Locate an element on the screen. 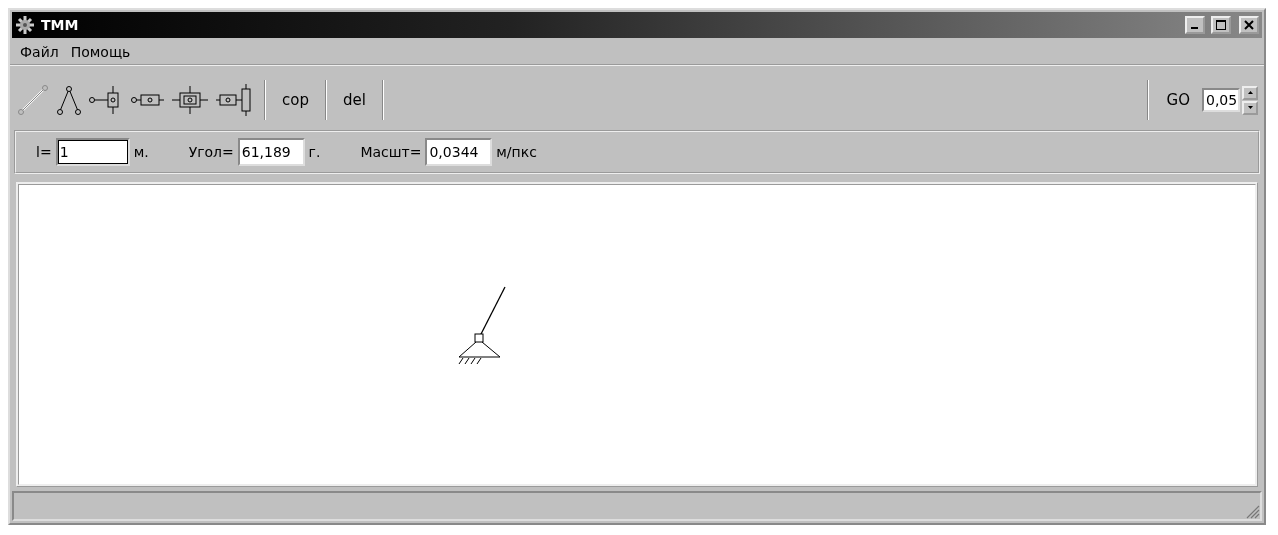 The height and width of the screenshot is (535, 1278). parameter-field: 1 is located at coordinates (92, 152).